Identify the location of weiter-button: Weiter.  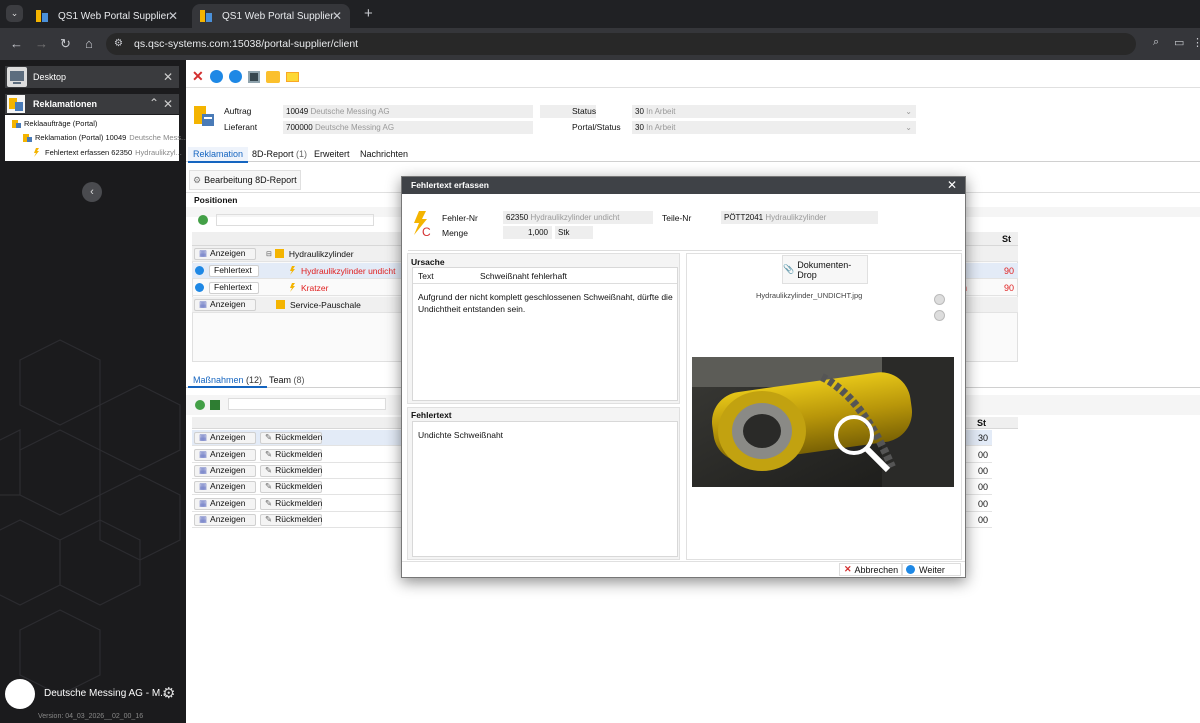
(931, 569).